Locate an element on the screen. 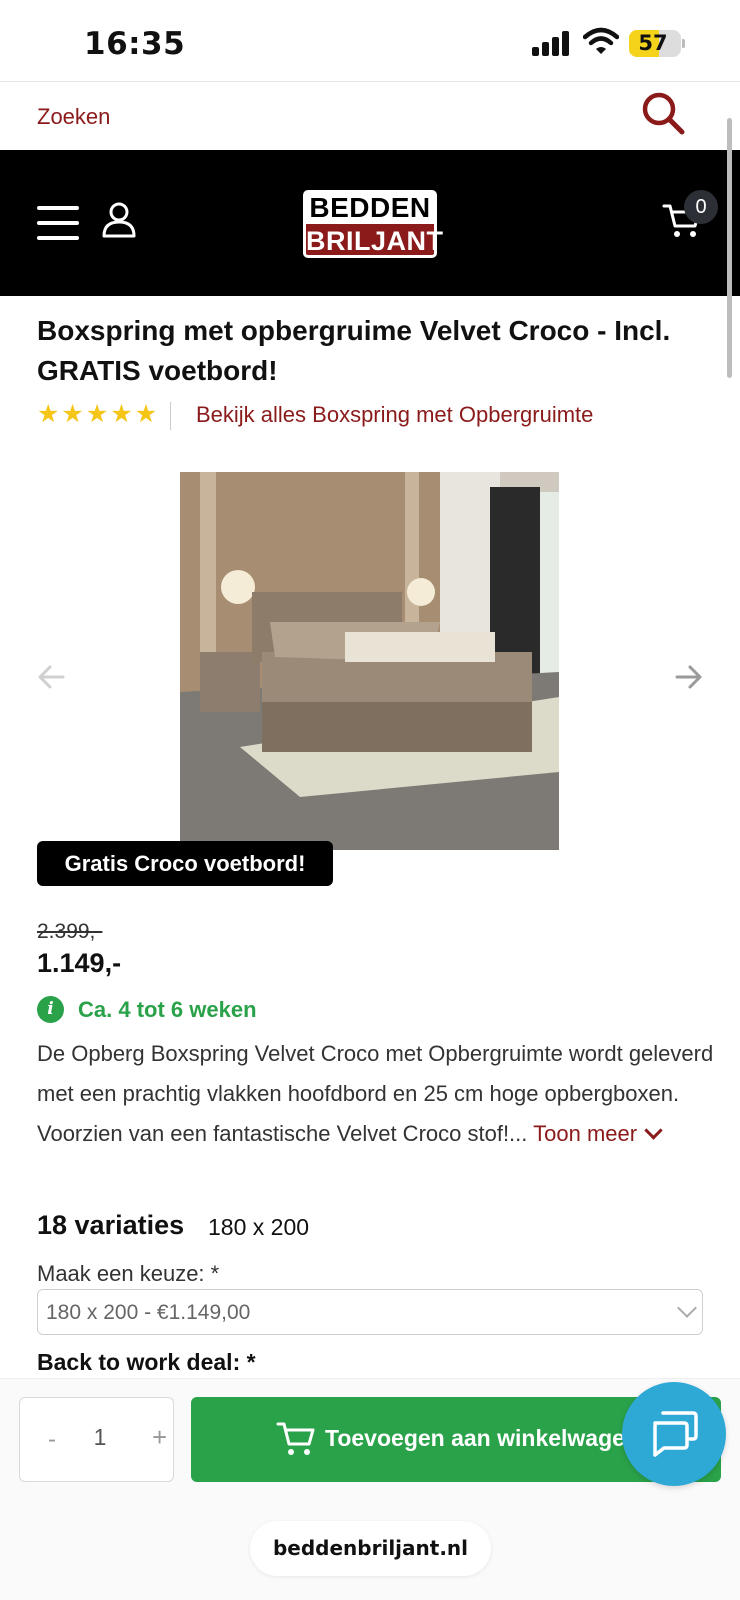 The width and height of the screenshot is (740, 1600). wifi-icon is located at coordinates (601, 40).